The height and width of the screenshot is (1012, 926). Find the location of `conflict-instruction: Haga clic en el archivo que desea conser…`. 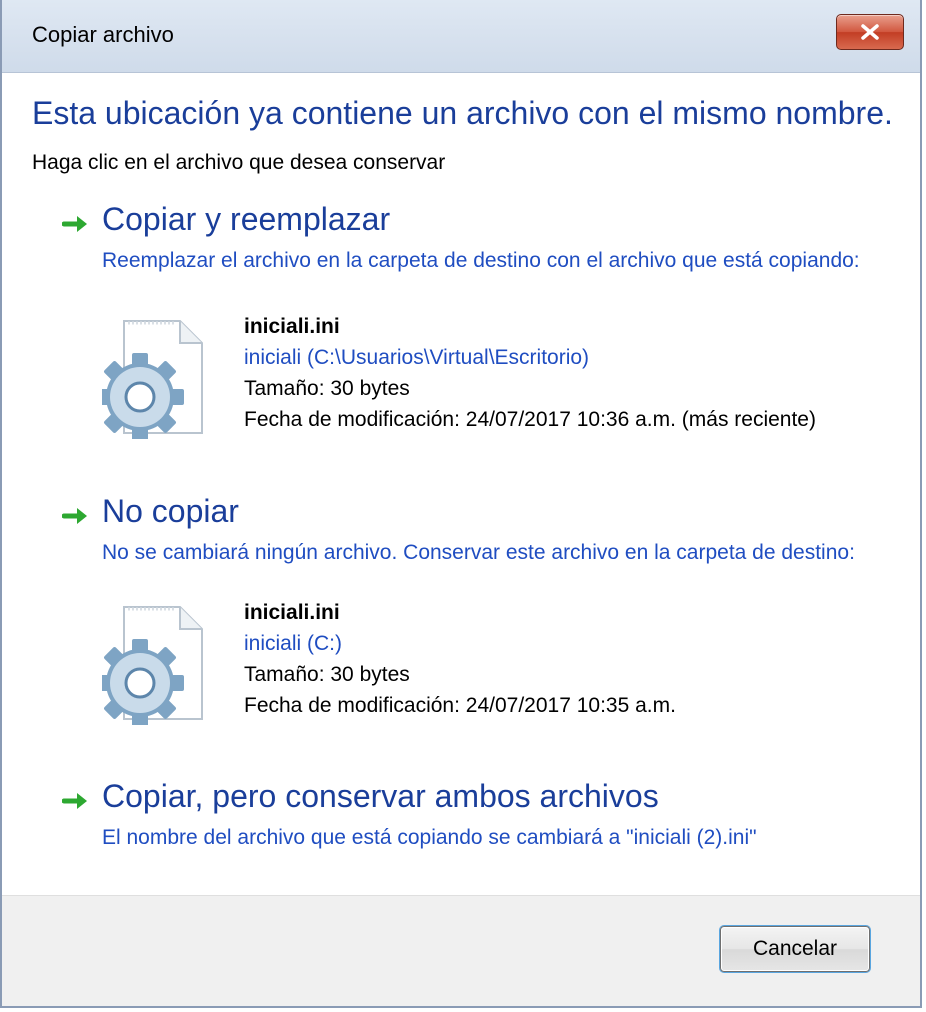

conflict-instruction: Haga clic en el archivo que desea conser… is located at coordinates (239, 162).